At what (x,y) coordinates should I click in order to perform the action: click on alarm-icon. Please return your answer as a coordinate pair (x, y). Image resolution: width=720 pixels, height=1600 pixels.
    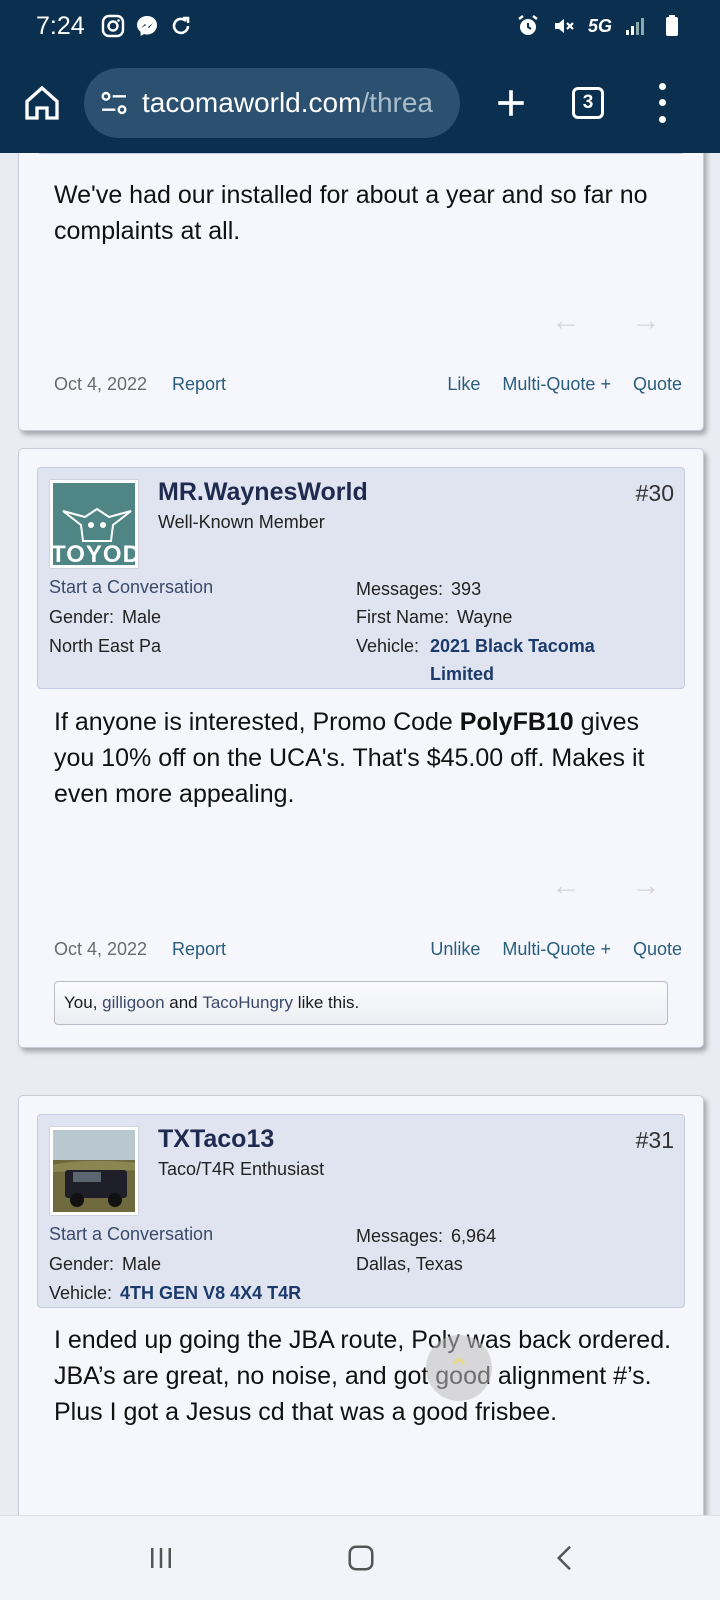
    Looking at the image, I should click on (528, 25).